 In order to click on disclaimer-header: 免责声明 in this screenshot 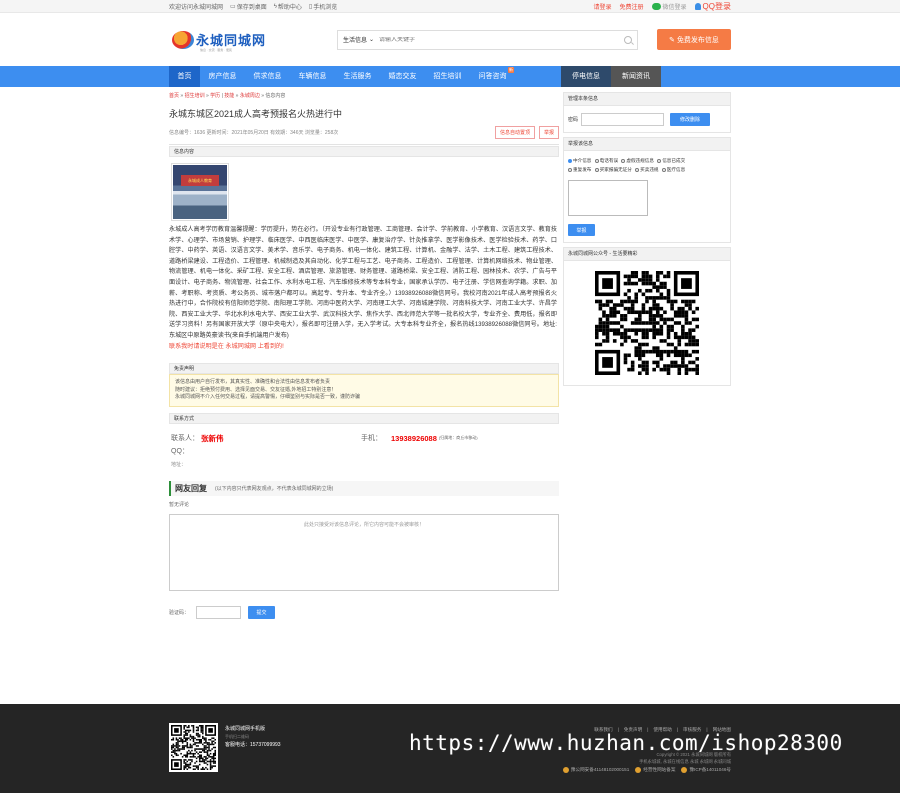, I will do `click(364, 369)`.